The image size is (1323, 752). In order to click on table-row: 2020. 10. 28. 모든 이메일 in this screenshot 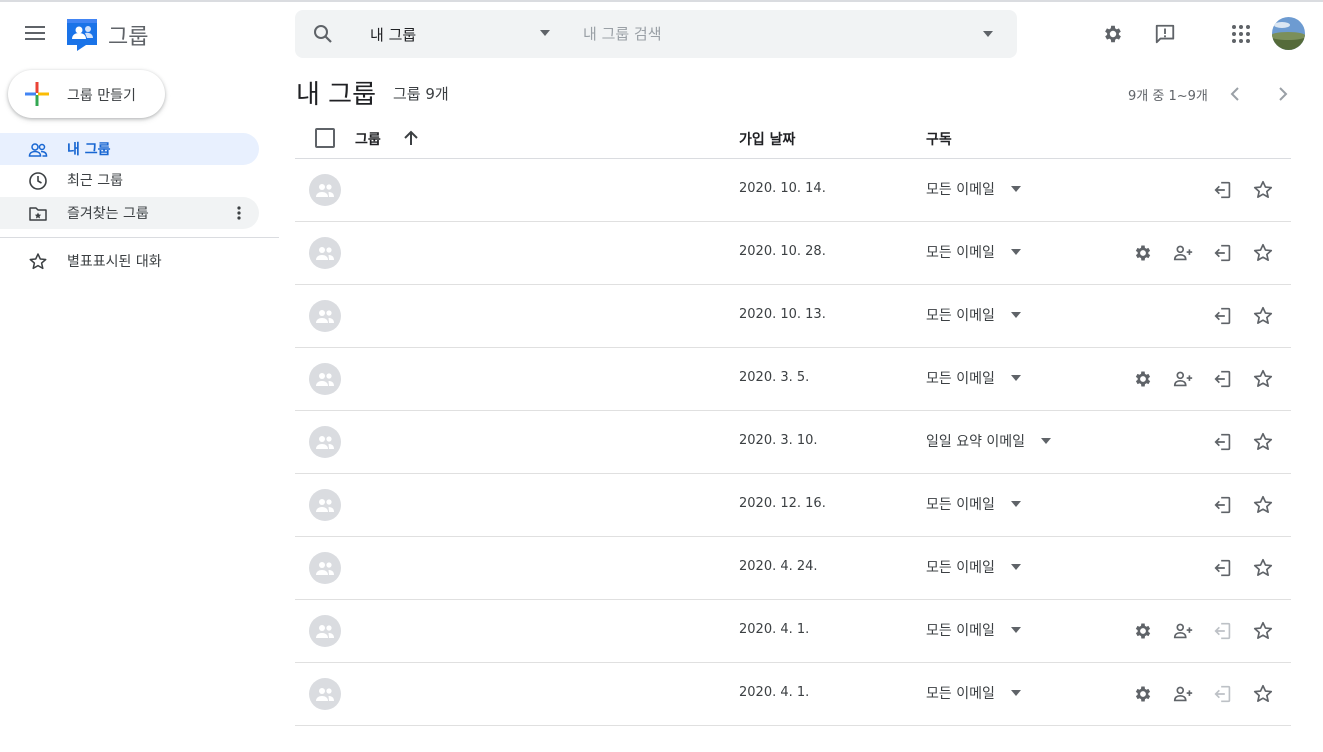, I will do `click(793, 253)`.